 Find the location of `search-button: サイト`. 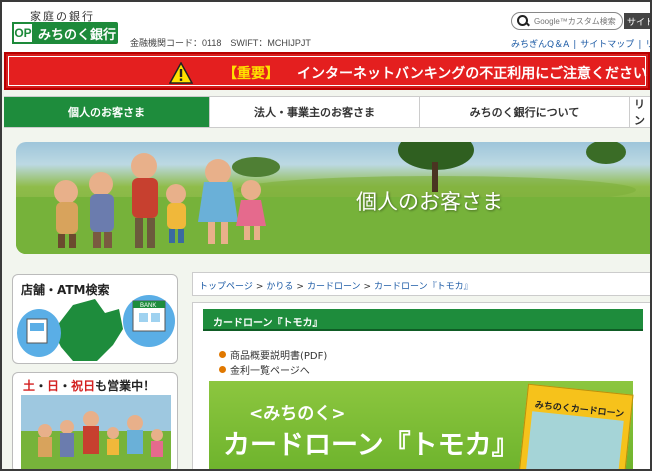

search-button: サイト is located at coordinates (637, 21).